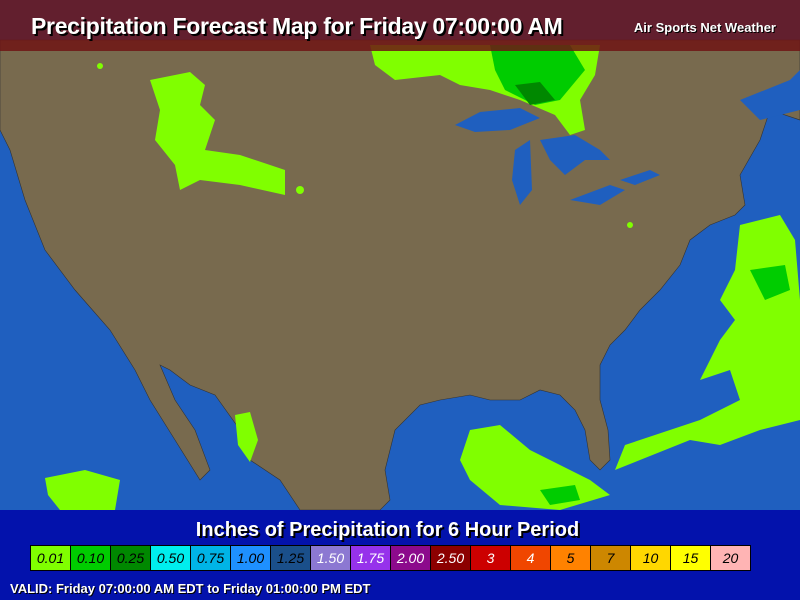 This screenshot has height=600, width=800. Describe the element at coordinates (91, 558) in the screenshot. I see `legend-swatch: 0.10` at that location.